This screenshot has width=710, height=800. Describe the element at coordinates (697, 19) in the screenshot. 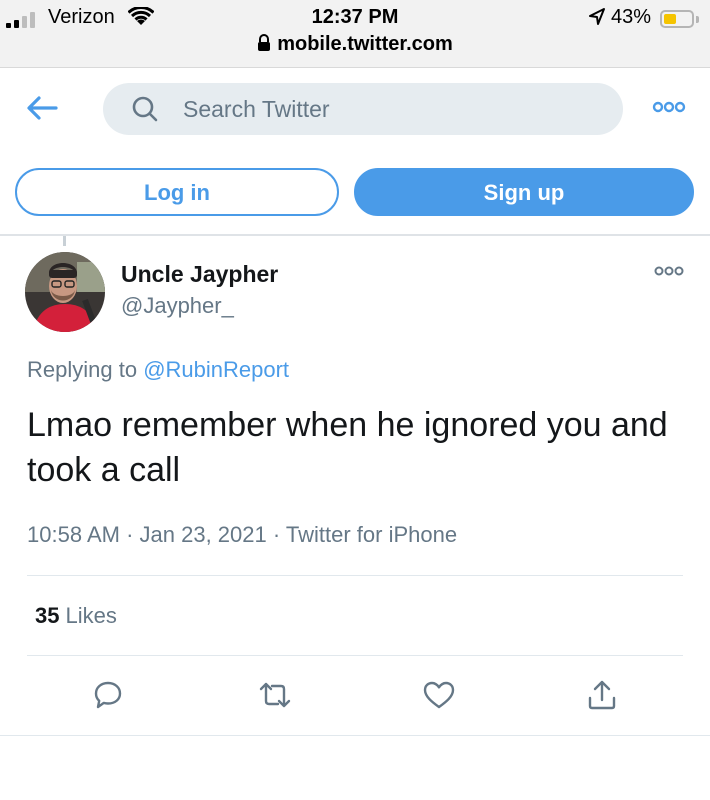

I see `battery-tip` at that location.